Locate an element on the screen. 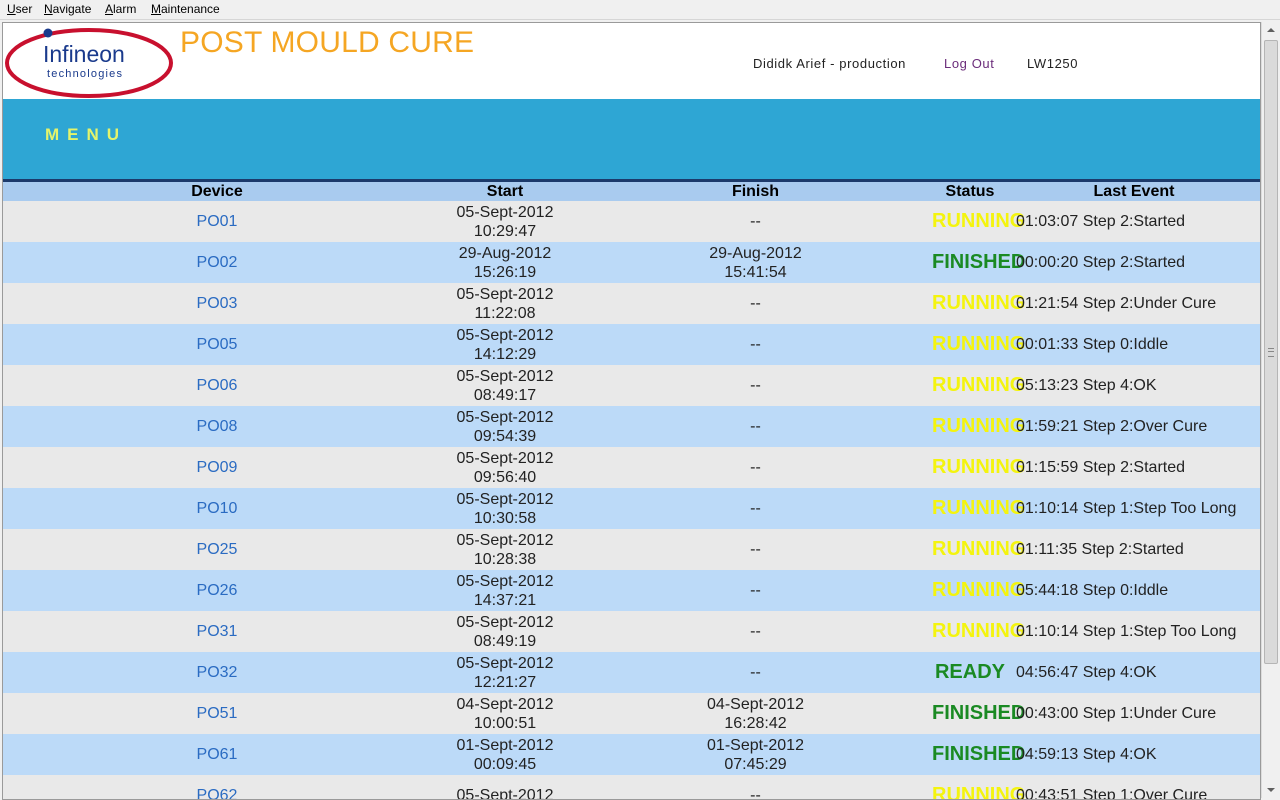 The height and width of the screenshot is (800, 1280). start-time: 12:21:27 is located at coordinates (505, 682).